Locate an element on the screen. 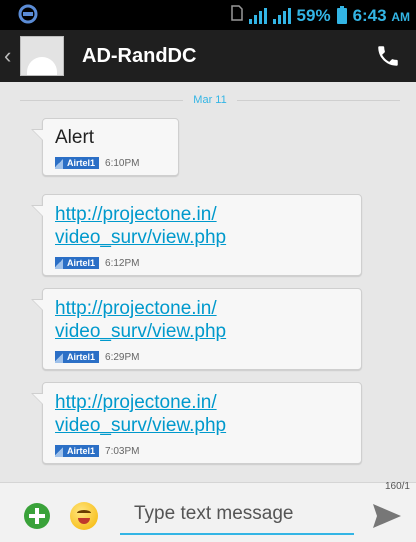  message-input is located at coordinates (237, 515).